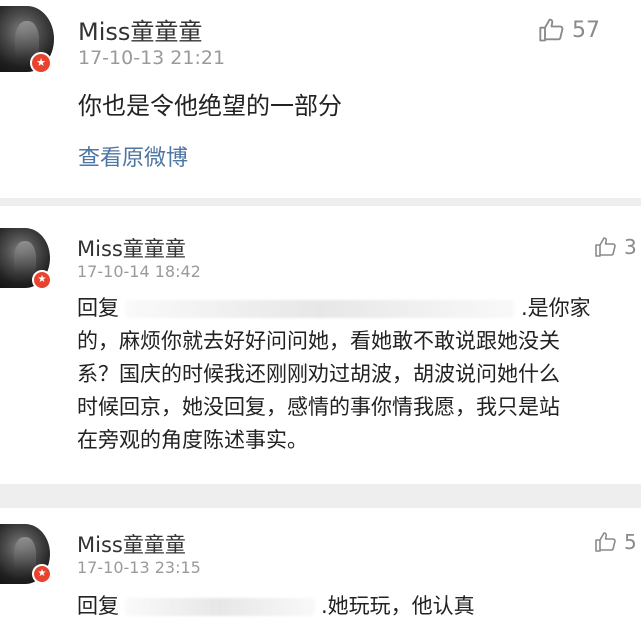  What do you see at coordinates (139, 567) in the screenshot?
I see `timestamp: 17-10-13 23:15` at bounding box center [139, 567].